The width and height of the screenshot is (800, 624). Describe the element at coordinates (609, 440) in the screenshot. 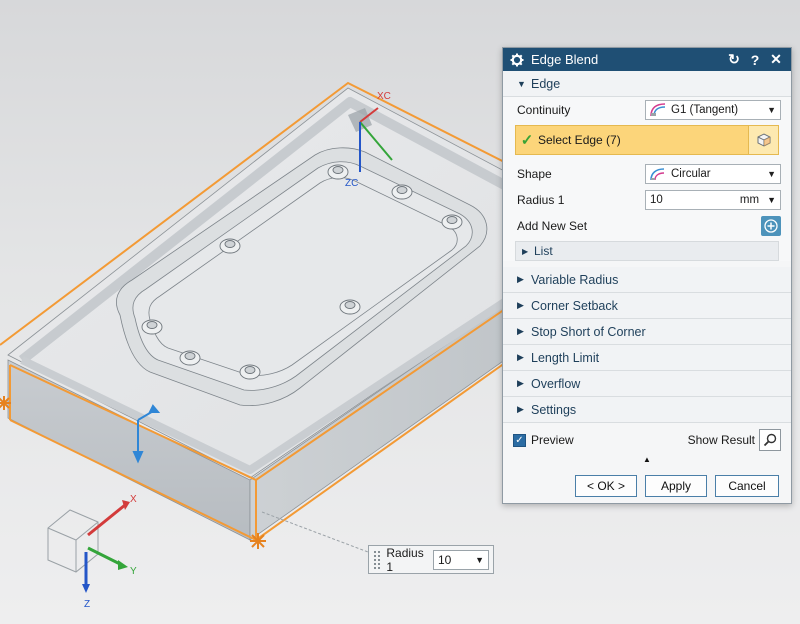

I see `preview-label: Preview` at that location.